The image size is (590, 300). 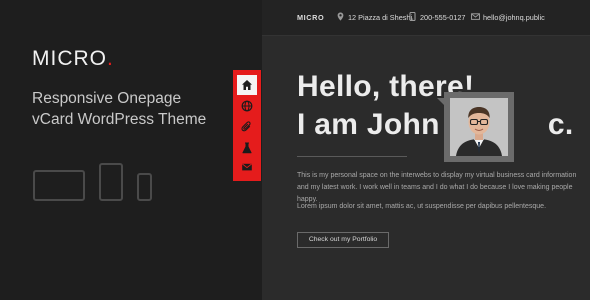 I want to click on tagline-line-1: Responsive Onepage, so click(x=107, y=98).